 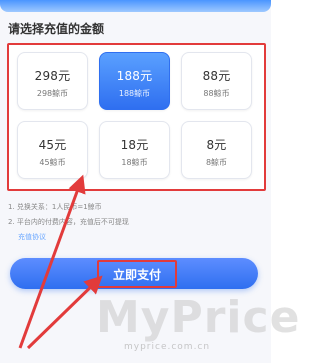 What do you see at coordinates (134, 162) in the screenshot?
I see `package-coins: 18鲸币` at bounding box center [134, 162].